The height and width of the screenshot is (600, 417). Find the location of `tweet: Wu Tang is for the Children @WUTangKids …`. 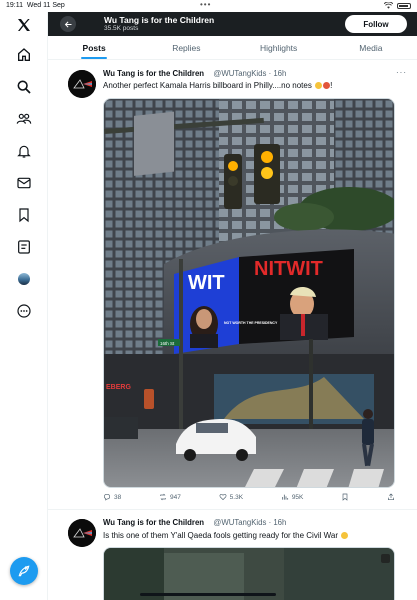

tweet: Wu Tang is for the Children @WUTangKids … is located at coordinates (232, 555).